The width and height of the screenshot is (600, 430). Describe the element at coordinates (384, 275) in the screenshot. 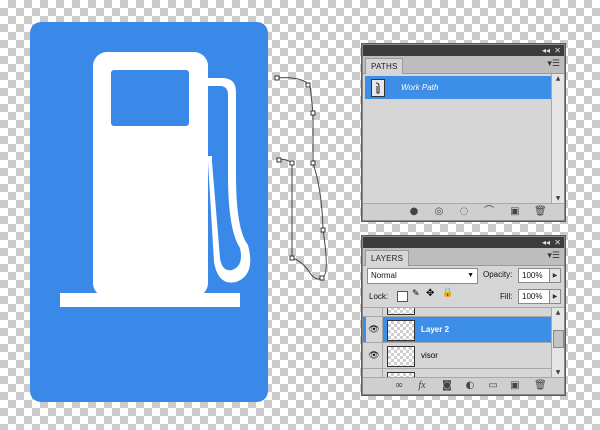

I see `blend-mode-value: Normal` at that location.